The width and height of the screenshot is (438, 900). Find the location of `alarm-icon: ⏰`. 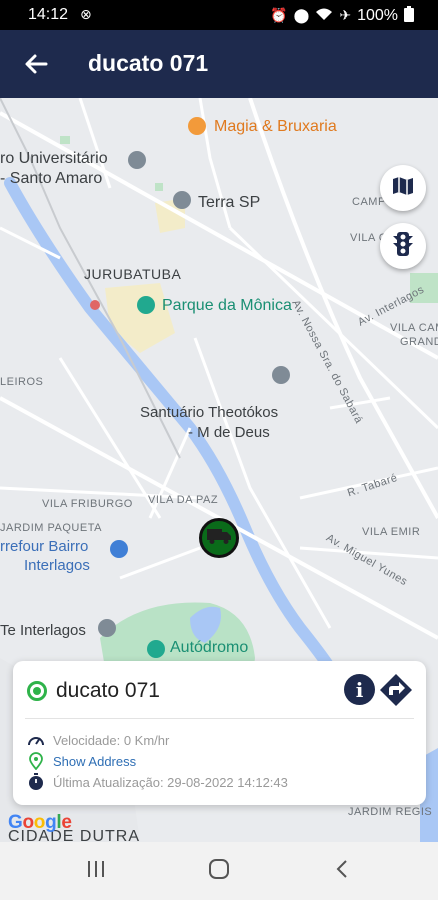

alarm-icon: ⏰ is located at coordinates (279, 15).